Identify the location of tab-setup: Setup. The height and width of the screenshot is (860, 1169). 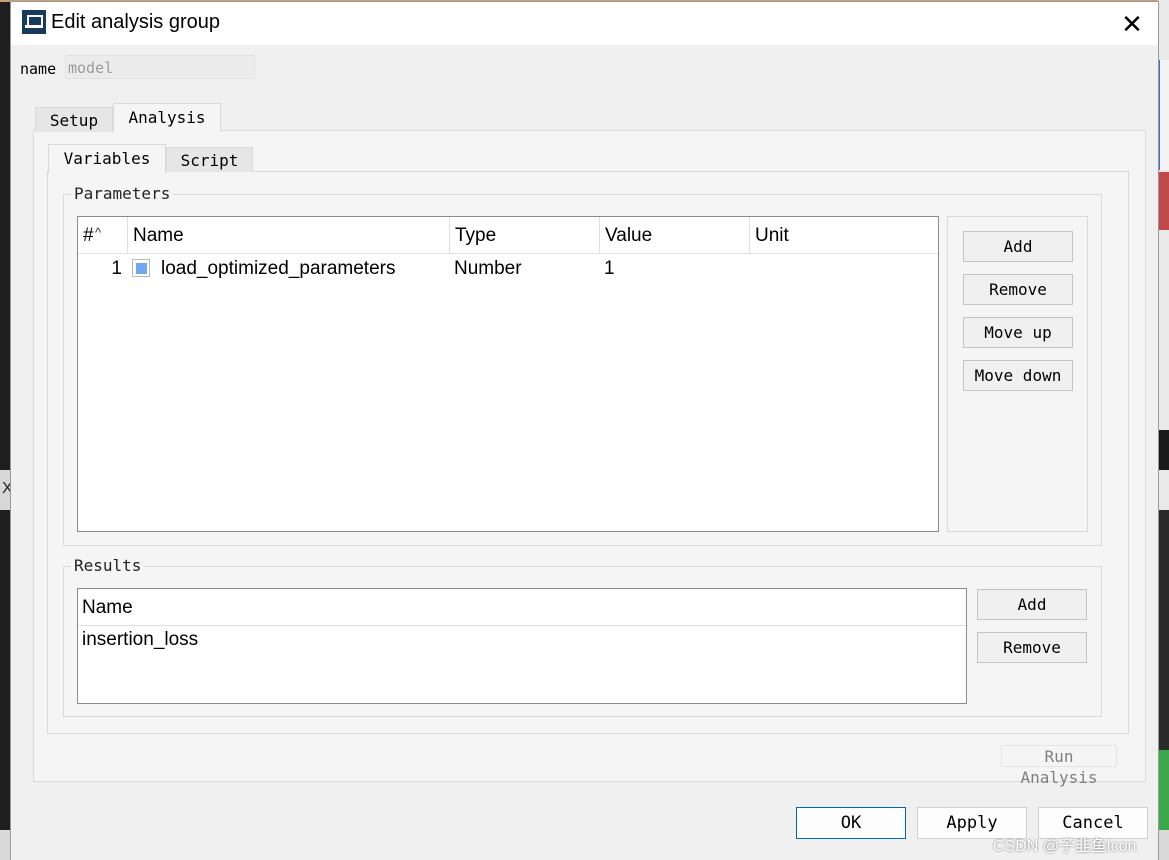
(74, 119).